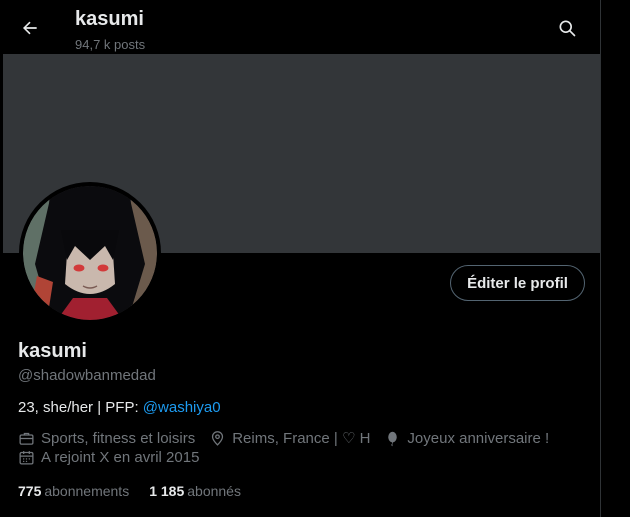 This screenshot has width=630, height=517. Describe the element at coordinates (118, 438) in the screenshot. I see `category-text: Sports, fitness et loisirs` at that location.